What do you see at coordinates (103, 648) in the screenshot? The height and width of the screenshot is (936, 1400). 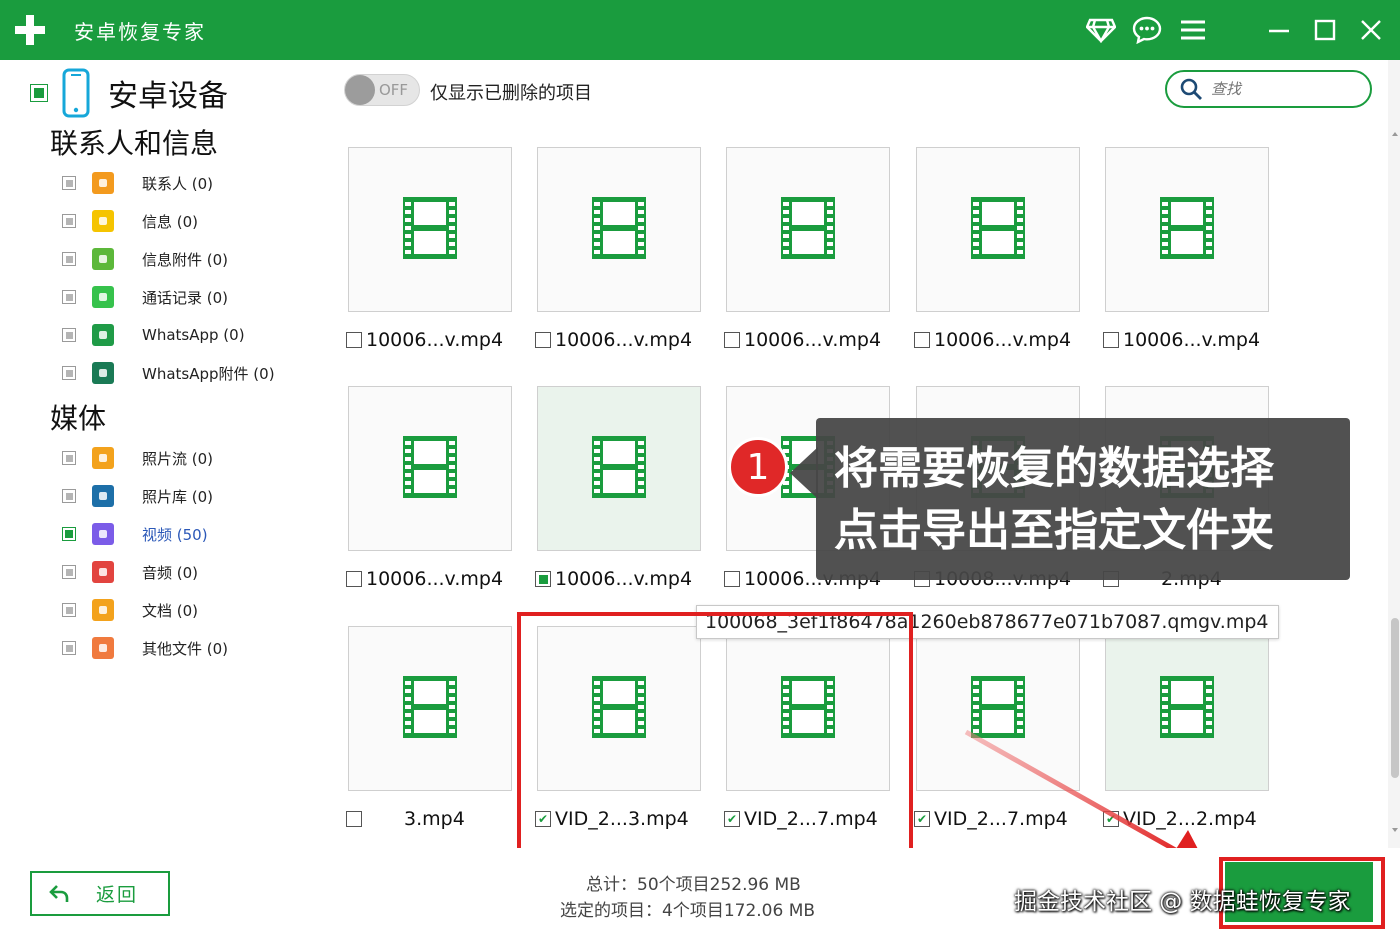 I see `other-files-icon` at bounding box center [103, 648].